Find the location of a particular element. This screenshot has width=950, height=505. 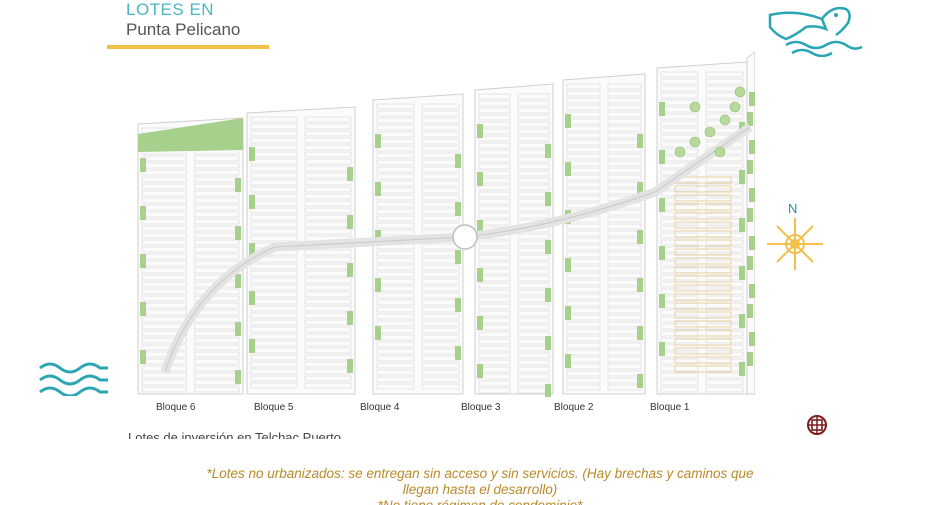

roundabout is located at coordinates (465, 237).